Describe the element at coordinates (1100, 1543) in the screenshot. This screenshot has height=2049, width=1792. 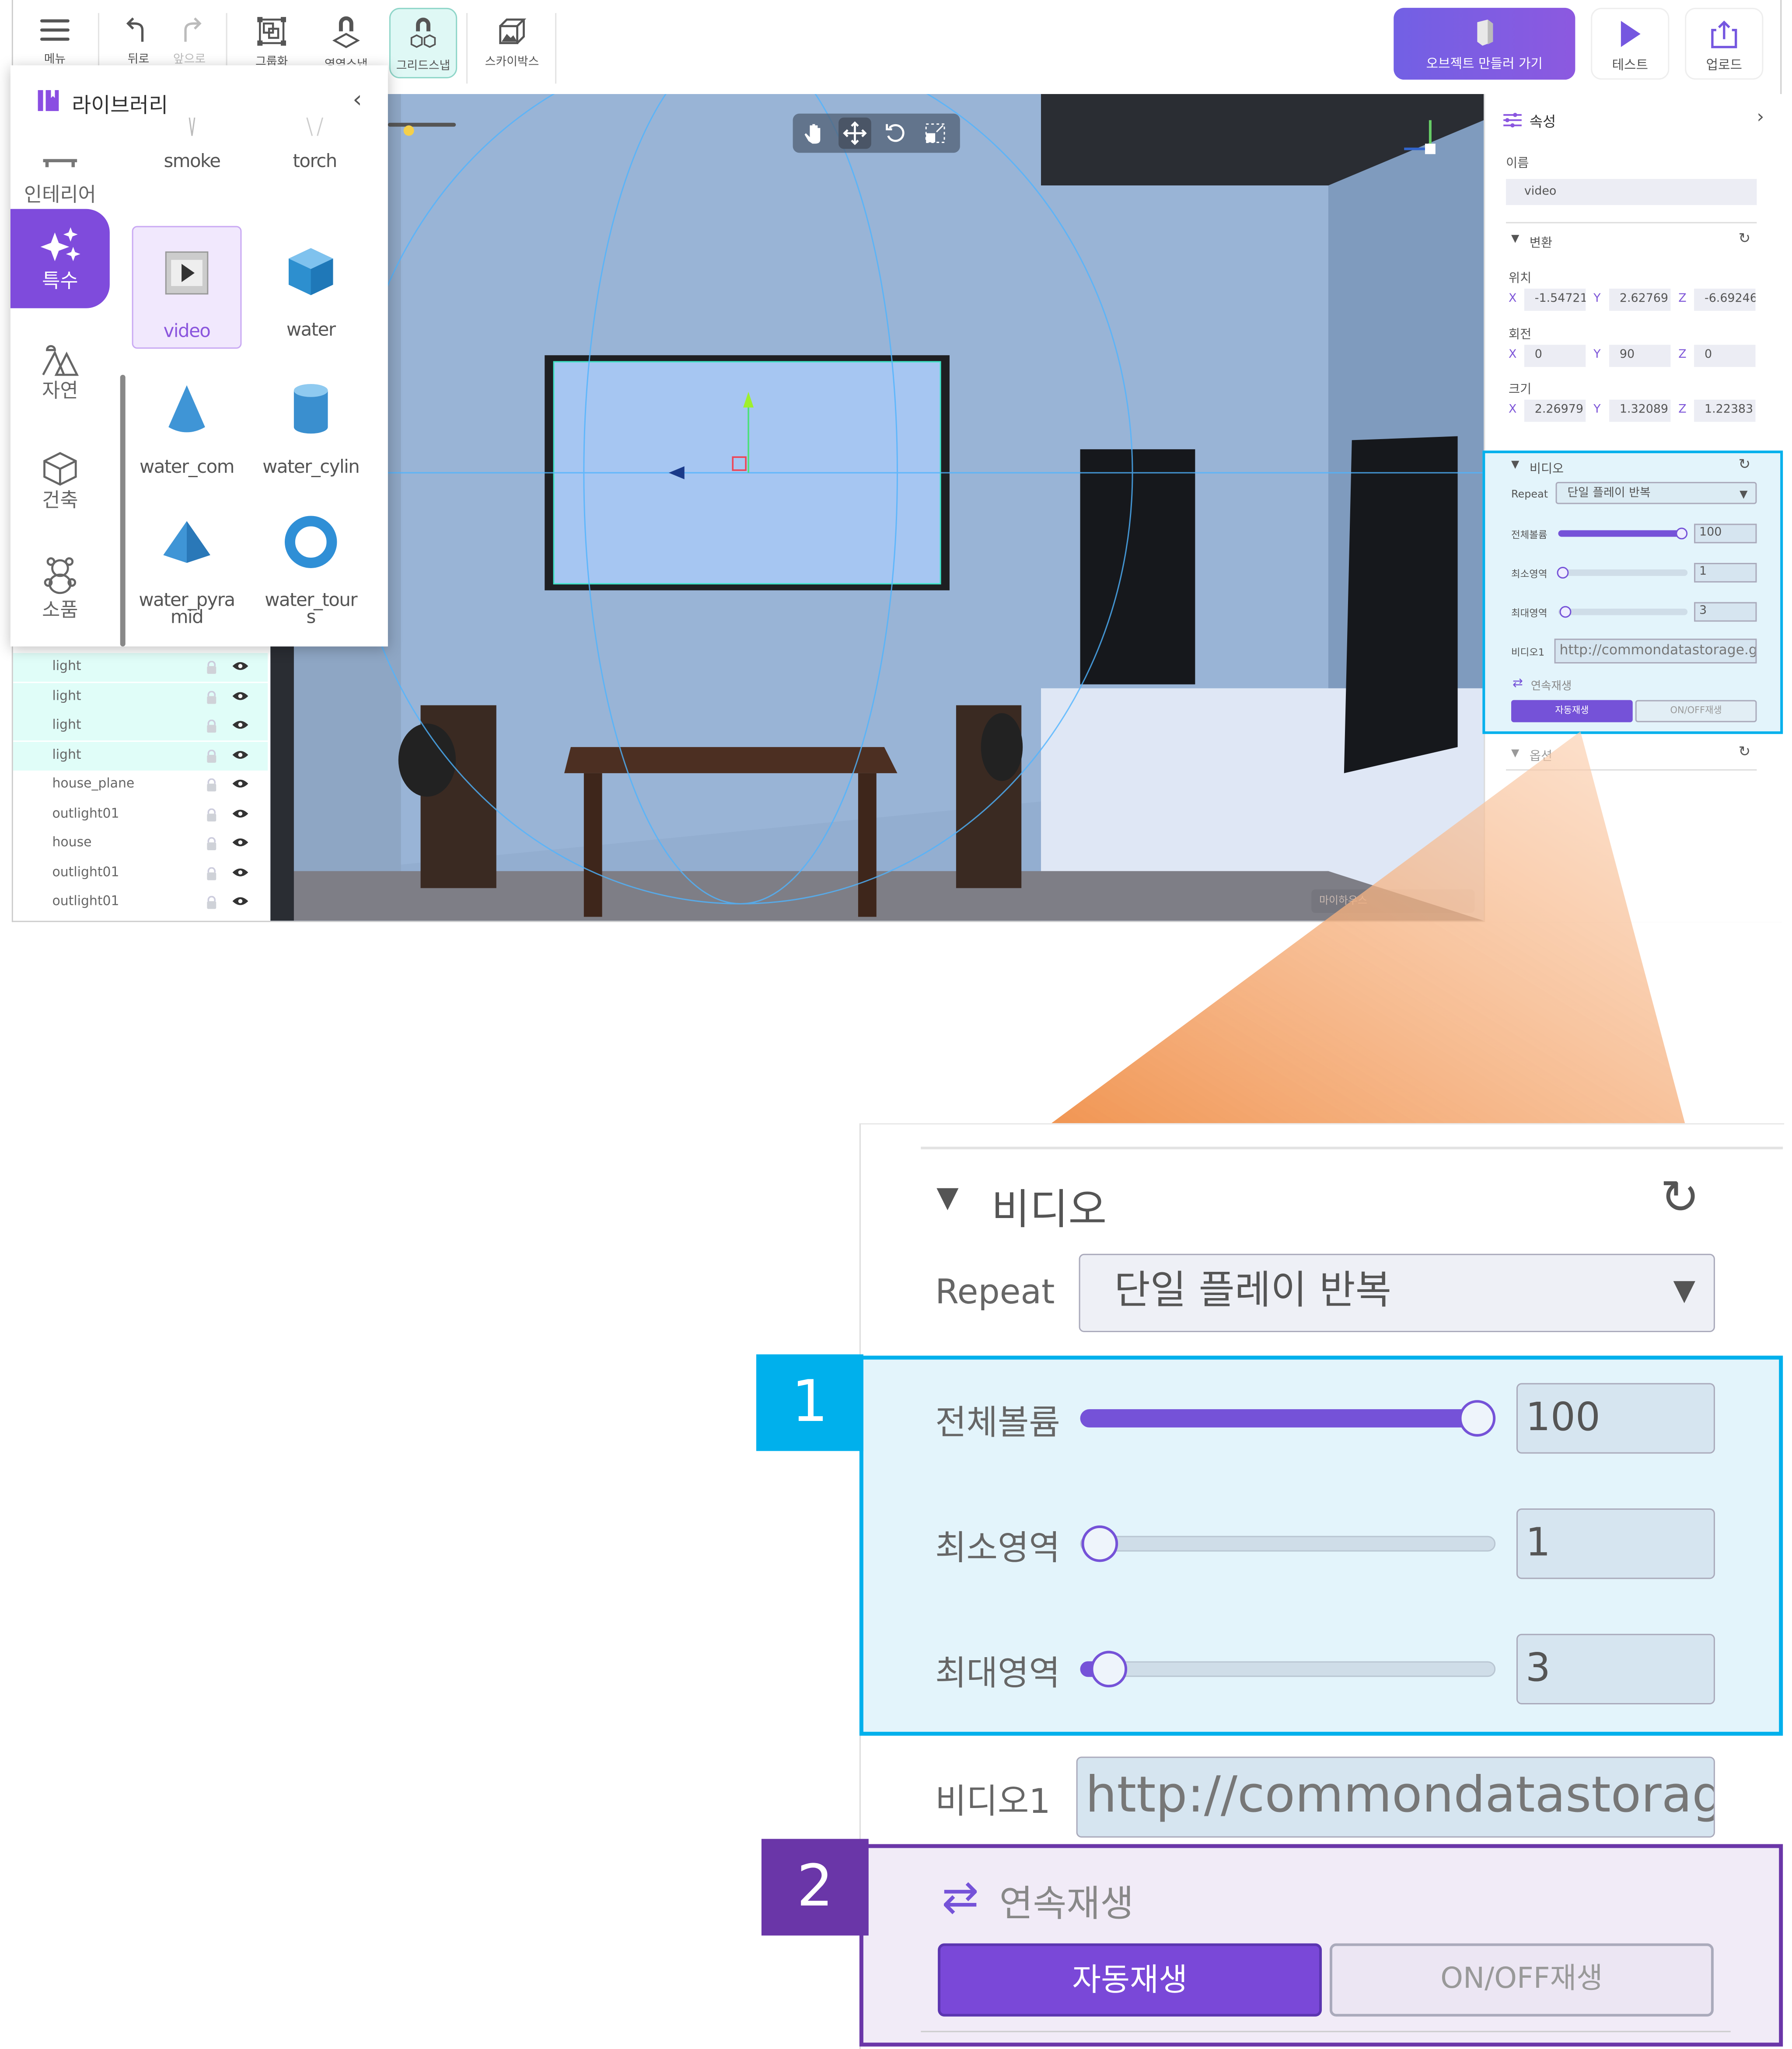
I see `zoom-min-knob` at that location.